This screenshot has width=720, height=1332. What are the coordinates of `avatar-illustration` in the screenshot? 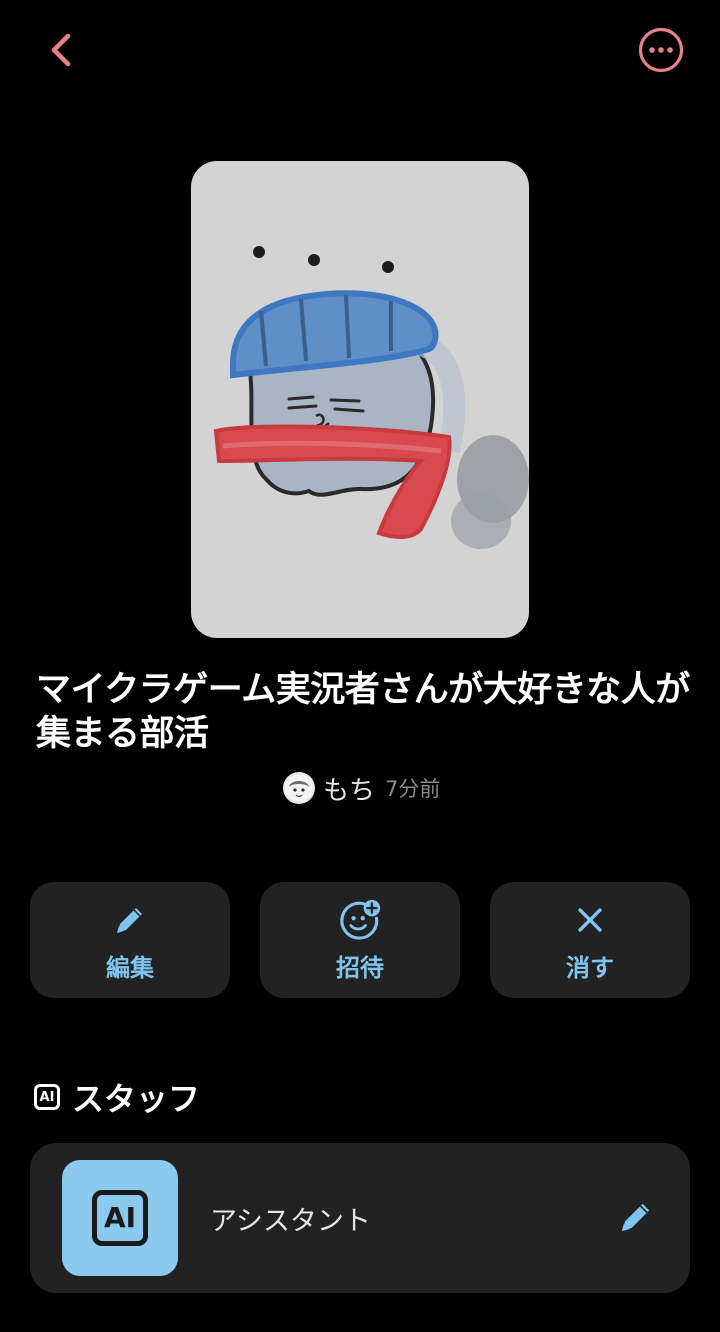 It's located at (299, 788).